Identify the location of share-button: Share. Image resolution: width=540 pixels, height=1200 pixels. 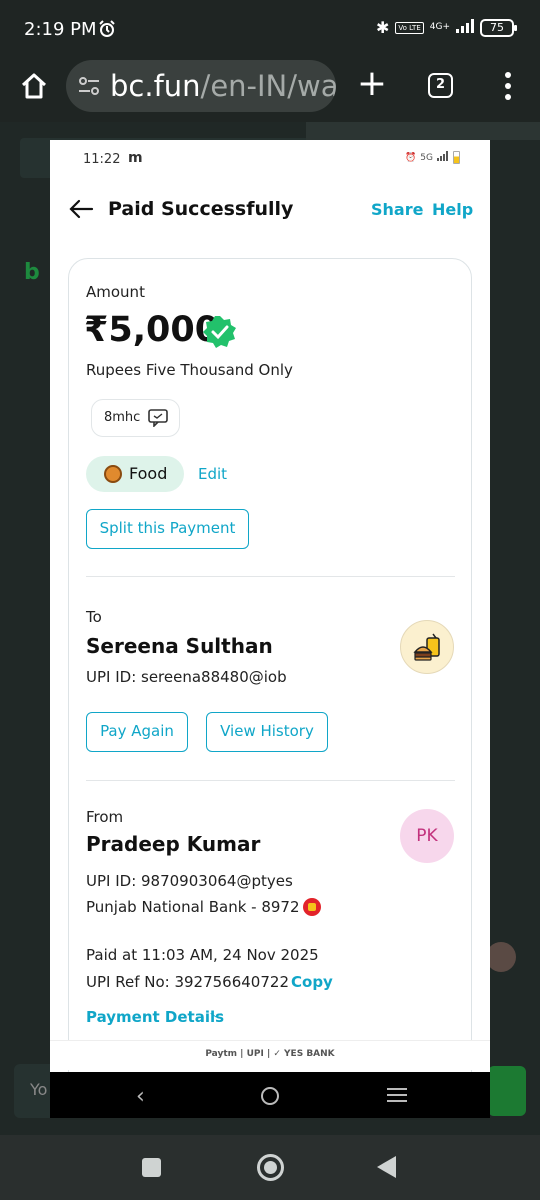
(397, 209).